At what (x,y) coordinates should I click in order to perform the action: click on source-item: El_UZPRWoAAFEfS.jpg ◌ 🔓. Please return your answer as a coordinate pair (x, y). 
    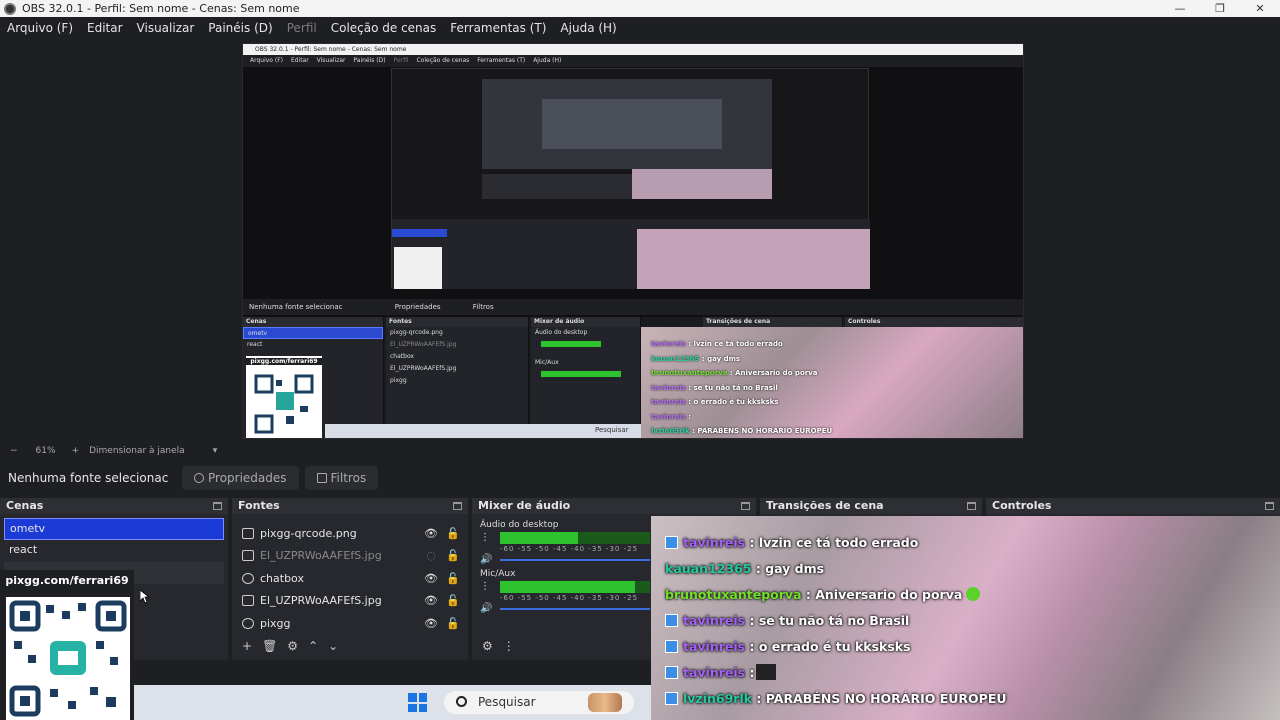
    Looking at the image, I should click on (350, 556).